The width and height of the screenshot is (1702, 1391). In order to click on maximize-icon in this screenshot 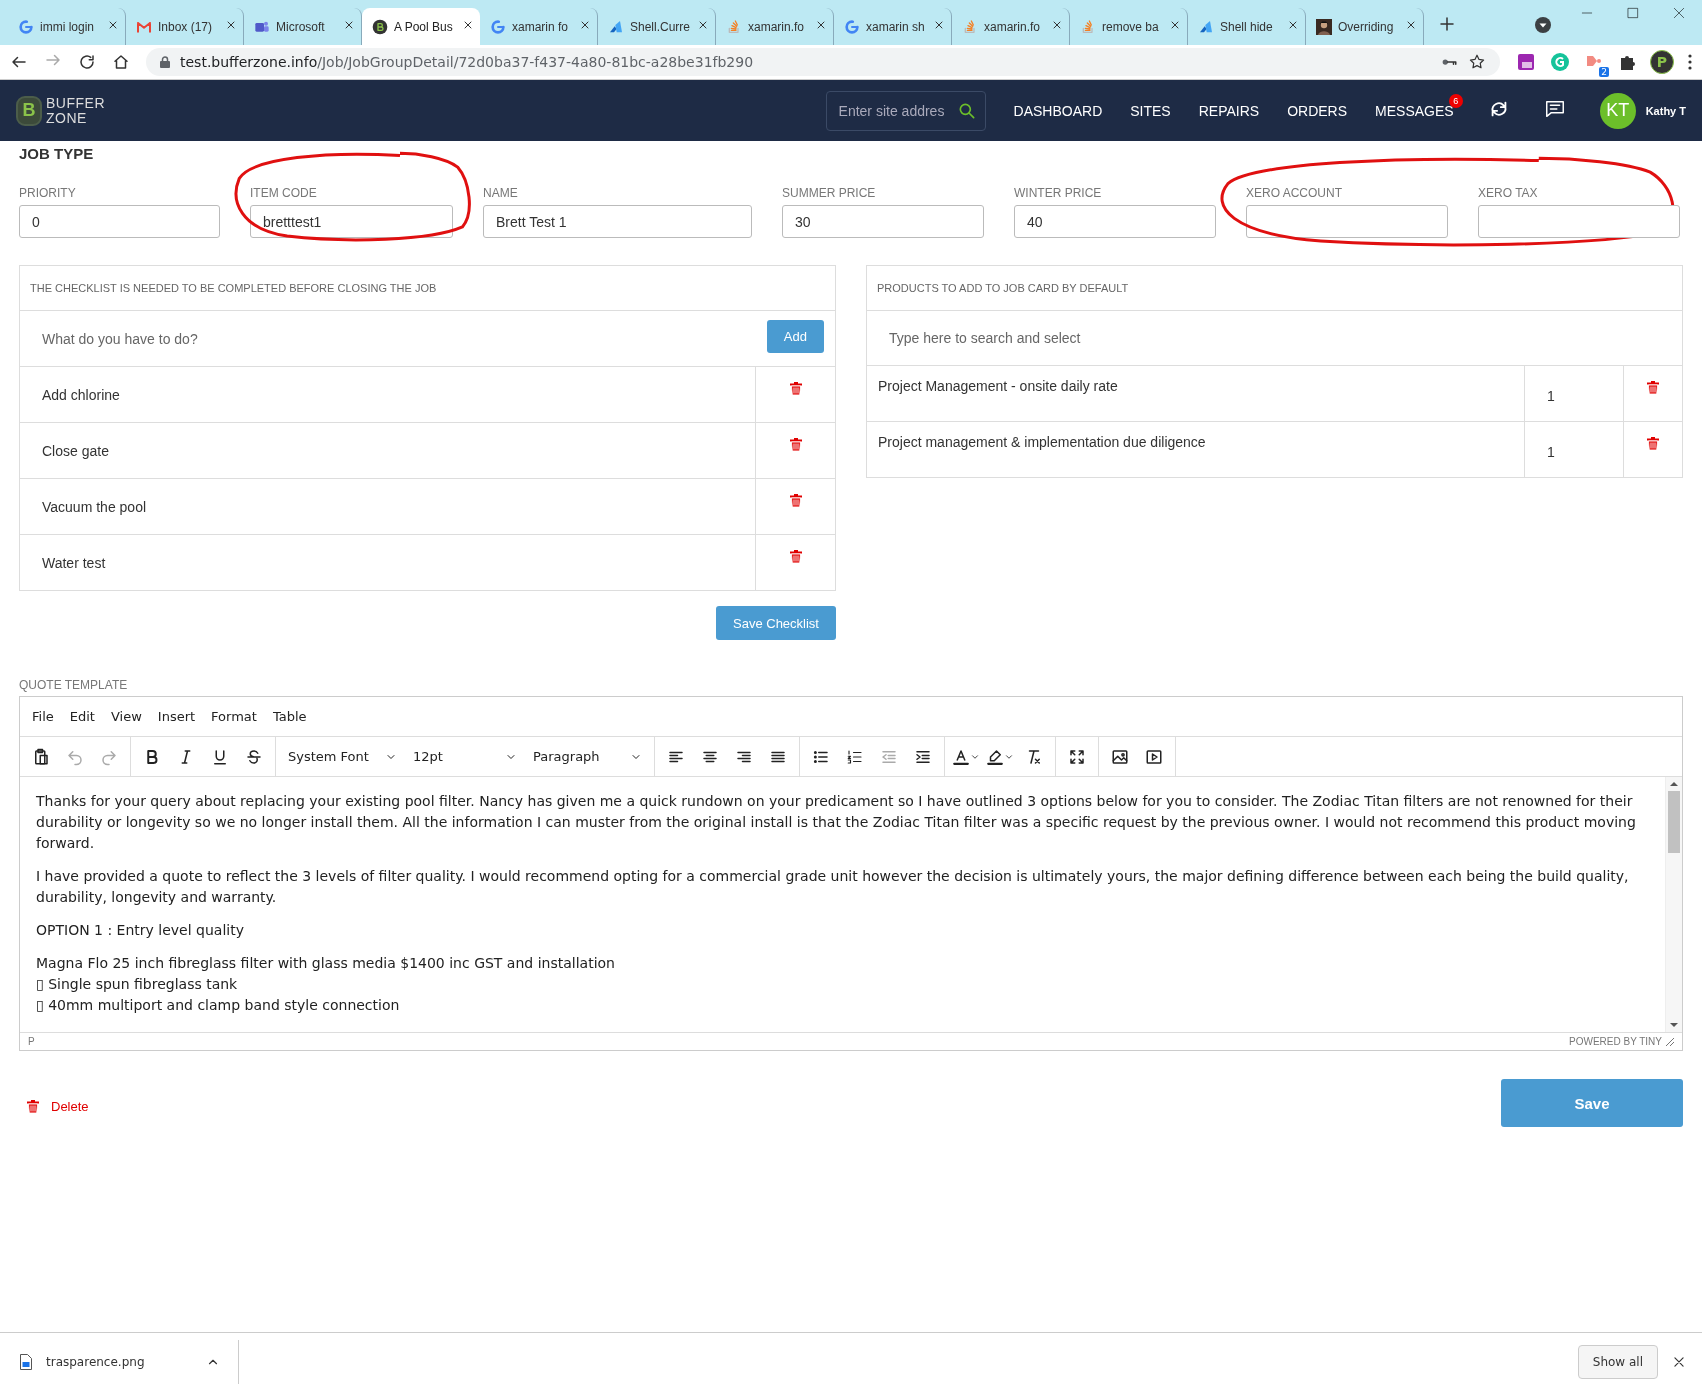, I will do `click(1633, 13)`.